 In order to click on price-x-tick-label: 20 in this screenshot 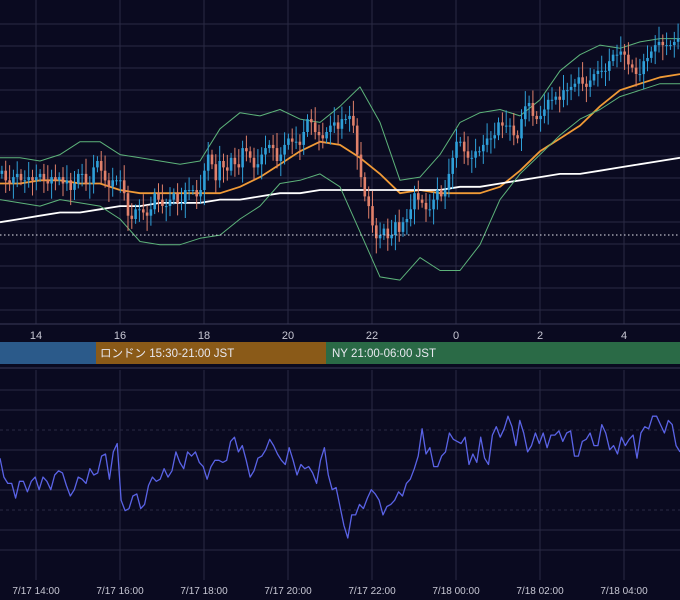, I will do `click(288, 336)`.